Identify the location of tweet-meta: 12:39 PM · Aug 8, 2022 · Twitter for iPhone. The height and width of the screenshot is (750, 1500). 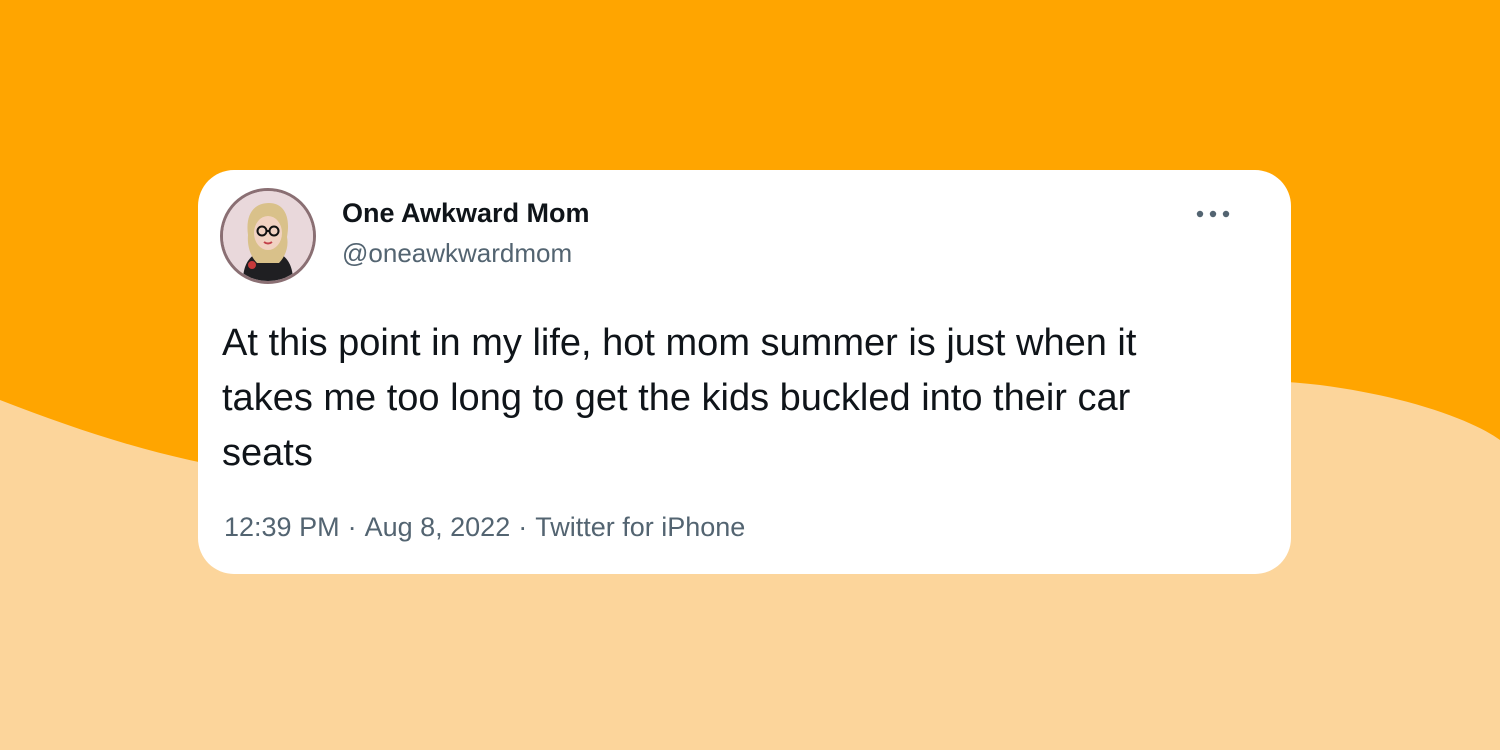
(484, 527).